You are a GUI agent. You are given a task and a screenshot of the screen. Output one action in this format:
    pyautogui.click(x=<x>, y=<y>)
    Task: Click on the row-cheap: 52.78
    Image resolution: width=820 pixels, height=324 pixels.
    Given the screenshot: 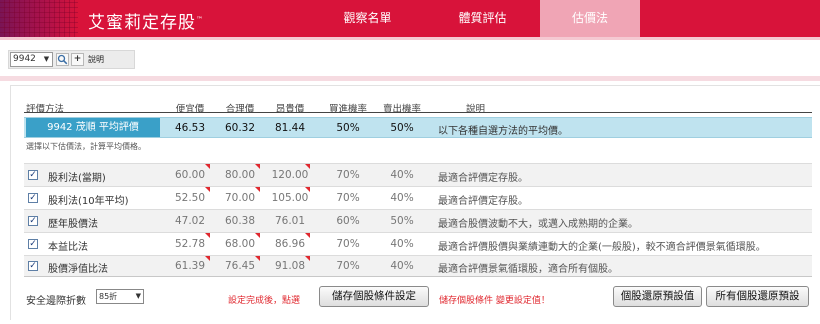 What is the action you would take?
    pyautogui.click(x=190, y=244)
    